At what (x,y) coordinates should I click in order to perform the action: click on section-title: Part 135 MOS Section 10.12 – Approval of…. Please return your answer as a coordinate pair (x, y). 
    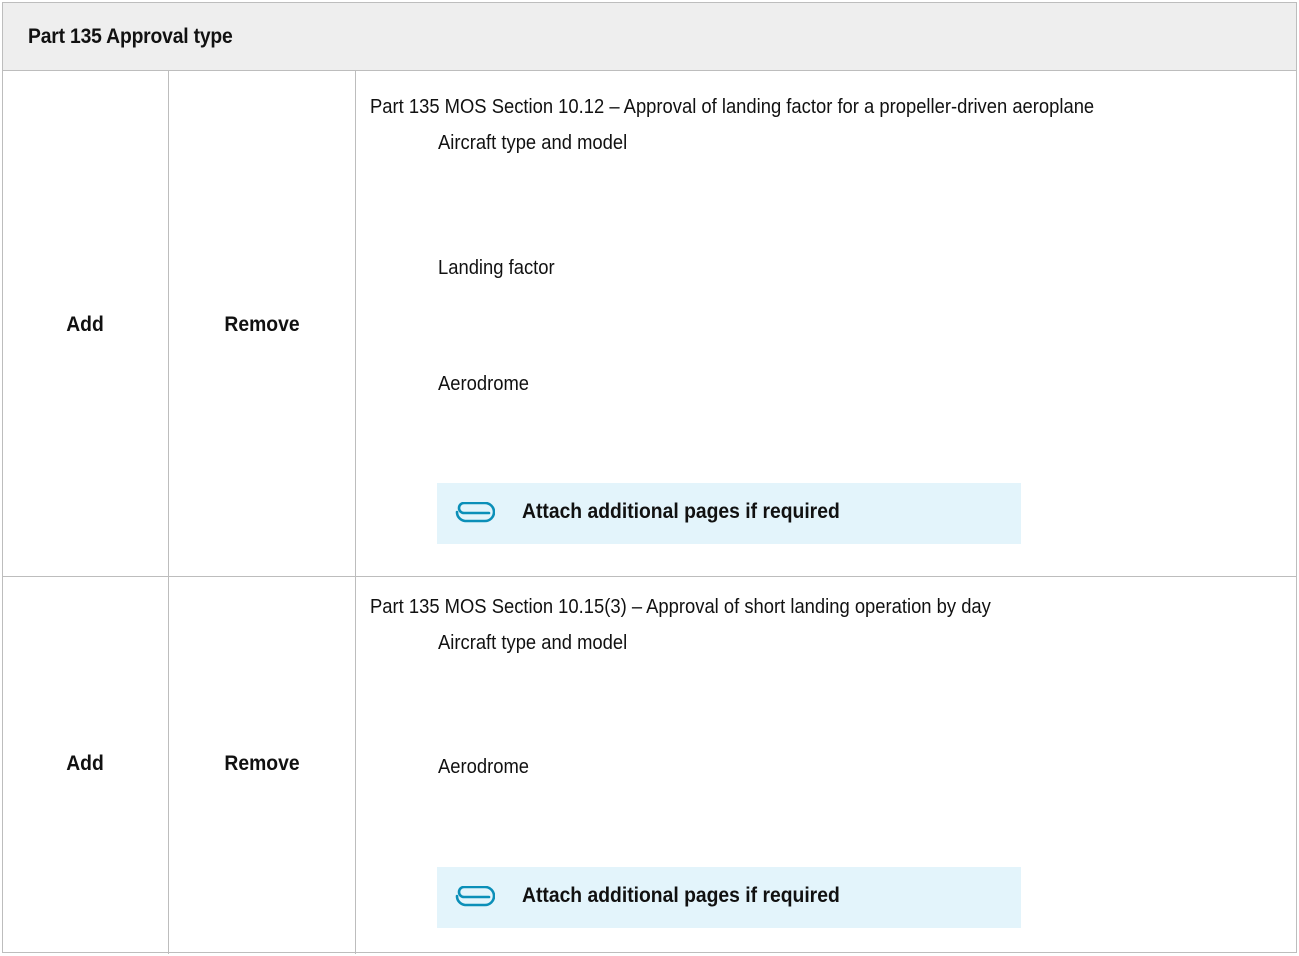
    Looking at the image, I should click on (732, 107).